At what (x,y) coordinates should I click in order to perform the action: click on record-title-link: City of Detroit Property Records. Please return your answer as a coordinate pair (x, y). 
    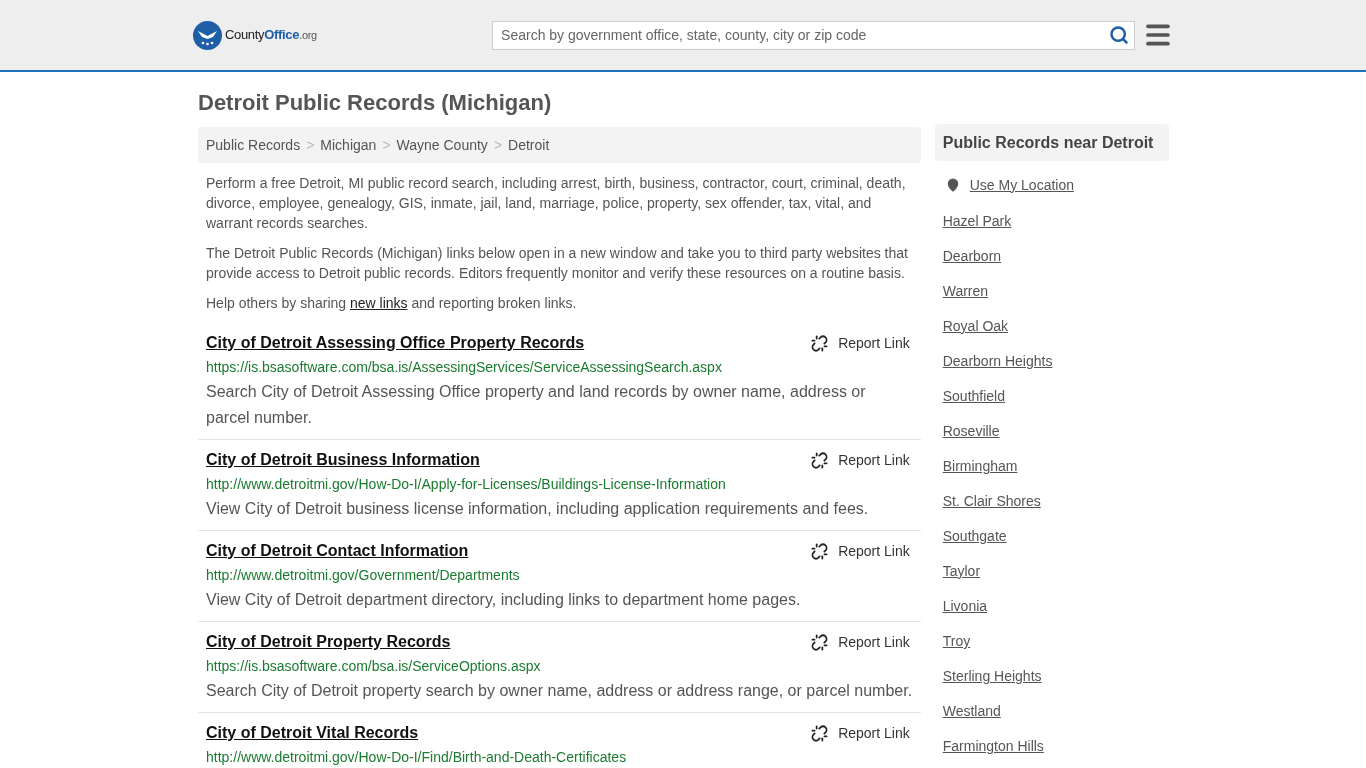
    Looking at the image, I should click on (328, 642).